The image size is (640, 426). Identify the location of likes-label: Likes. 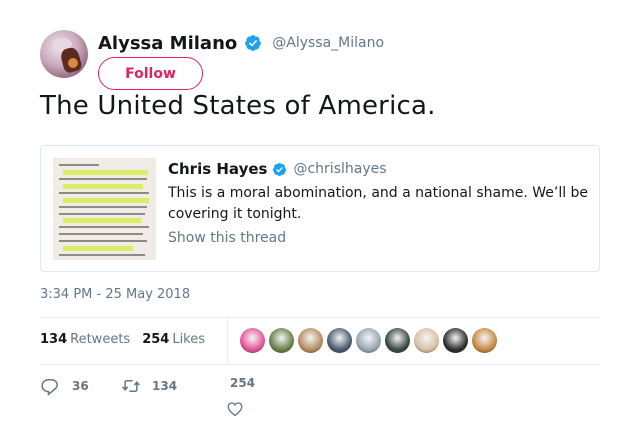
(189, 339).